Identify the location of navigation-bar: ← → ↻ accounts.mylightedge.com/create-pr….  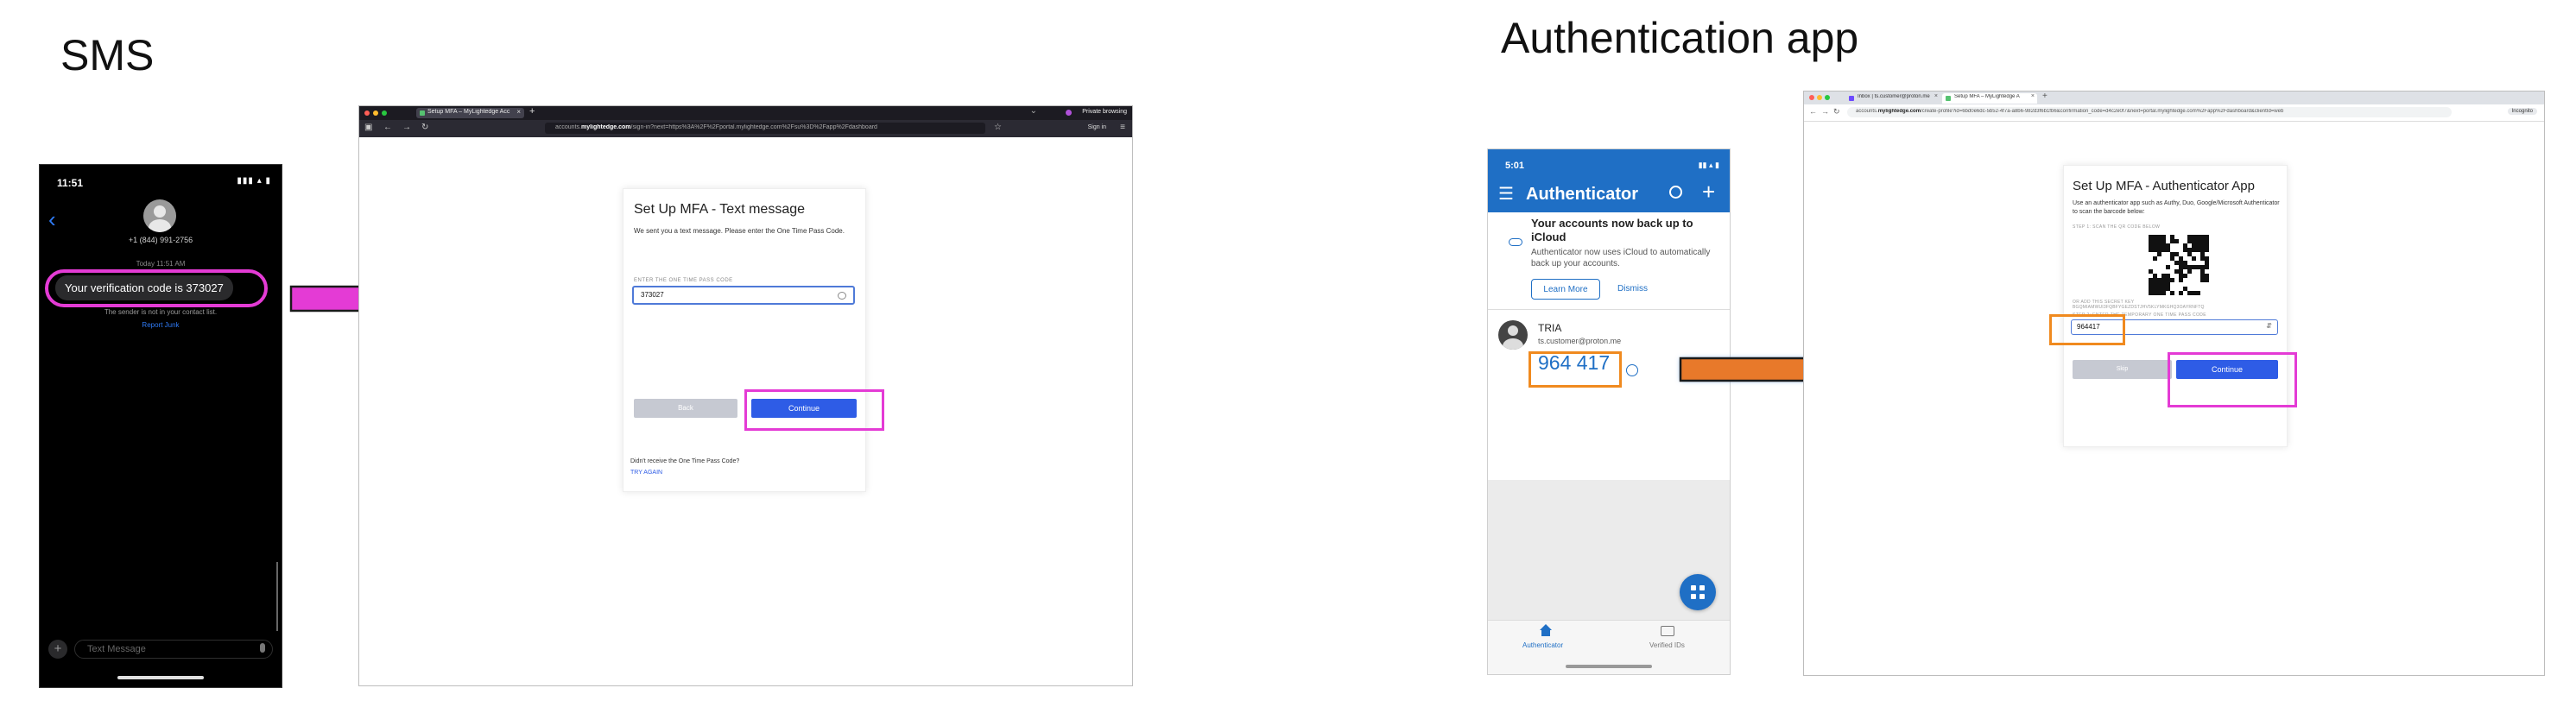
(2174, 113).